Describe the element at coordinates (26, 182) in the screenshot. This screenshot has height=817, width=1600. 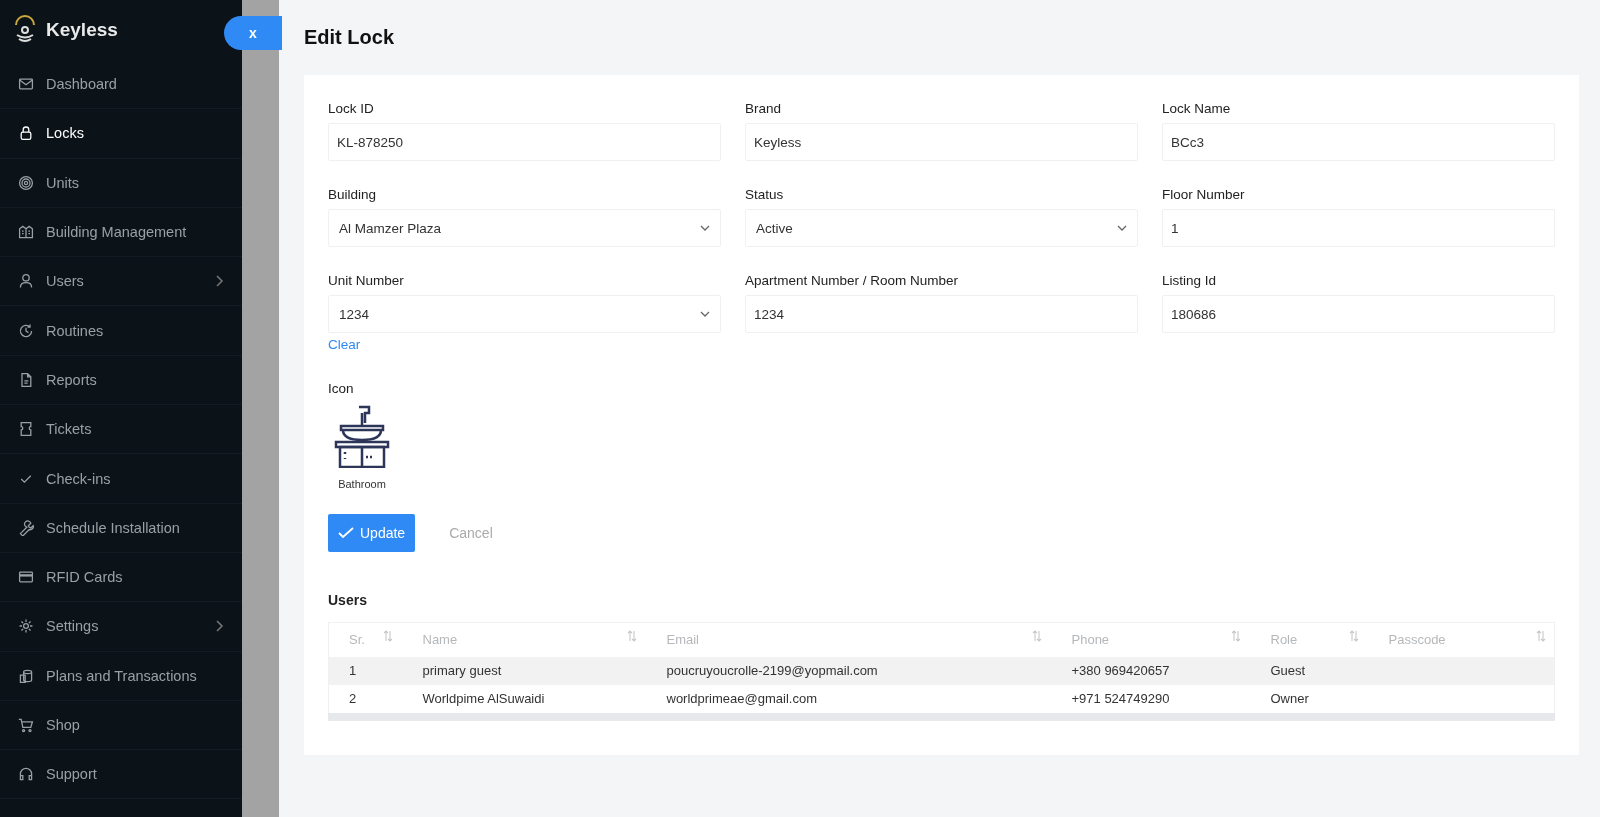
I see `target-icon` at that location.